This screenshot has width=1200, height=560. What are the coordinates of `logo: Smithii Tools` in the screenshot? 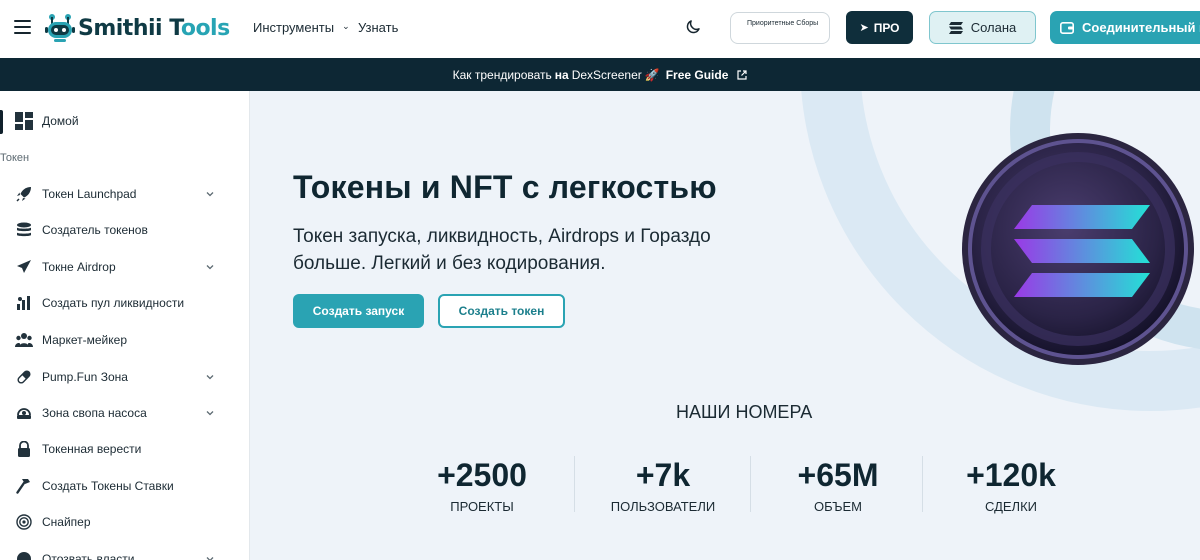 It's located at (137, 28).